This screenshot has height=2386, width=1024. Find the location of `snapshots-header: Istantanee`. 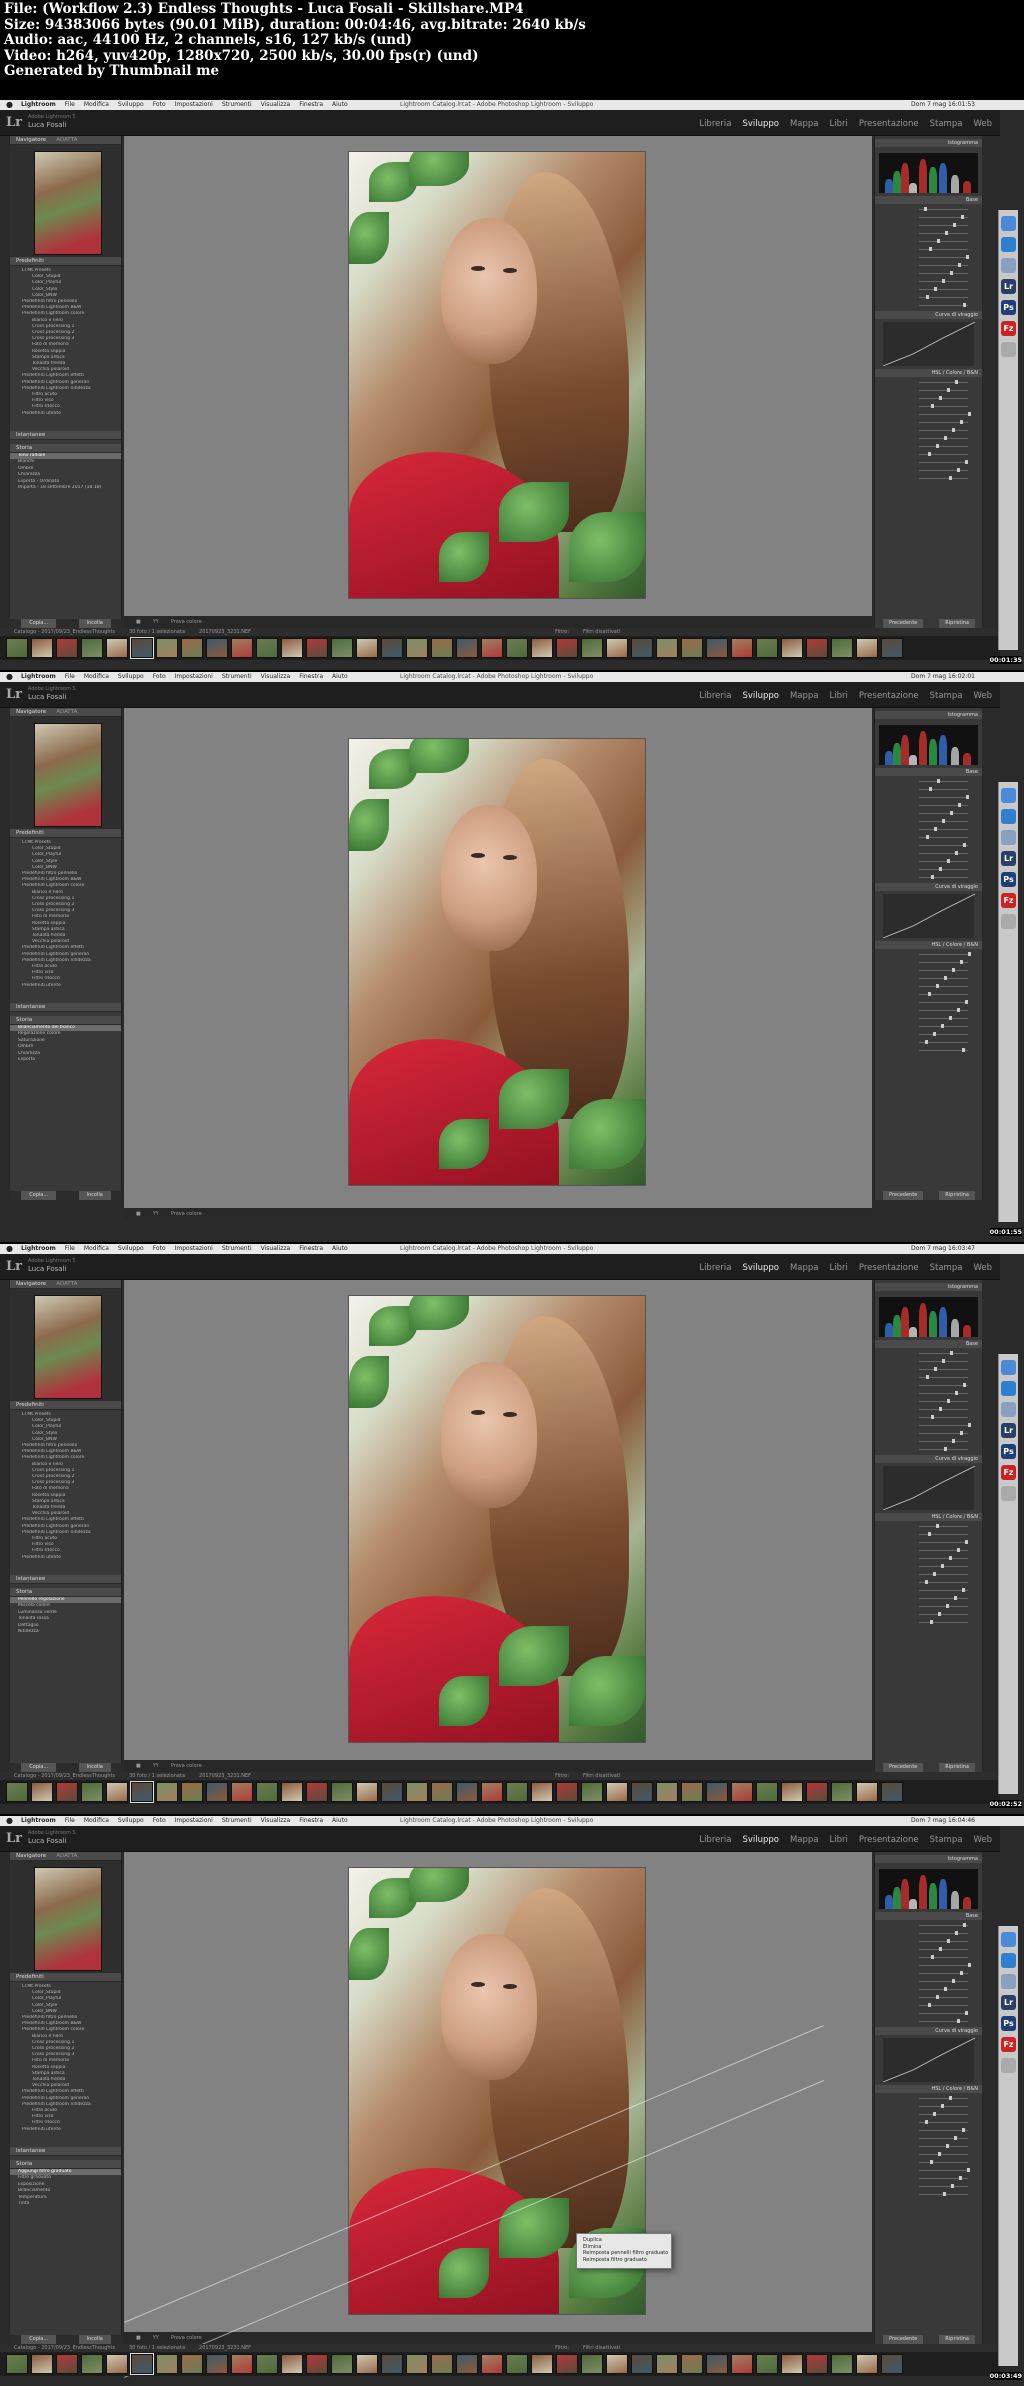

snapshots-header: Istantanee is located at coordinates (65, 1007).